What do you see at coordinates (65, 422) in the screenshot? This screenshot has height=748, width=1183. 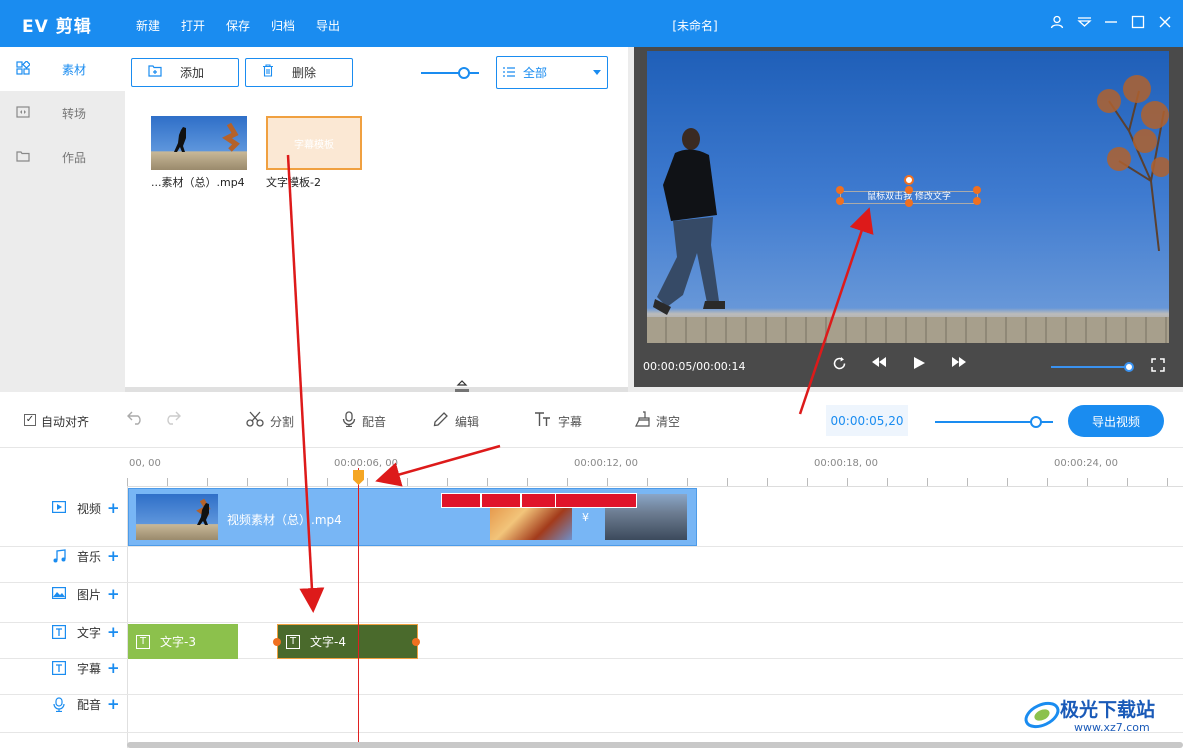 I see `auto-align-label: 自动对齐` at bounding box center [65, 422].